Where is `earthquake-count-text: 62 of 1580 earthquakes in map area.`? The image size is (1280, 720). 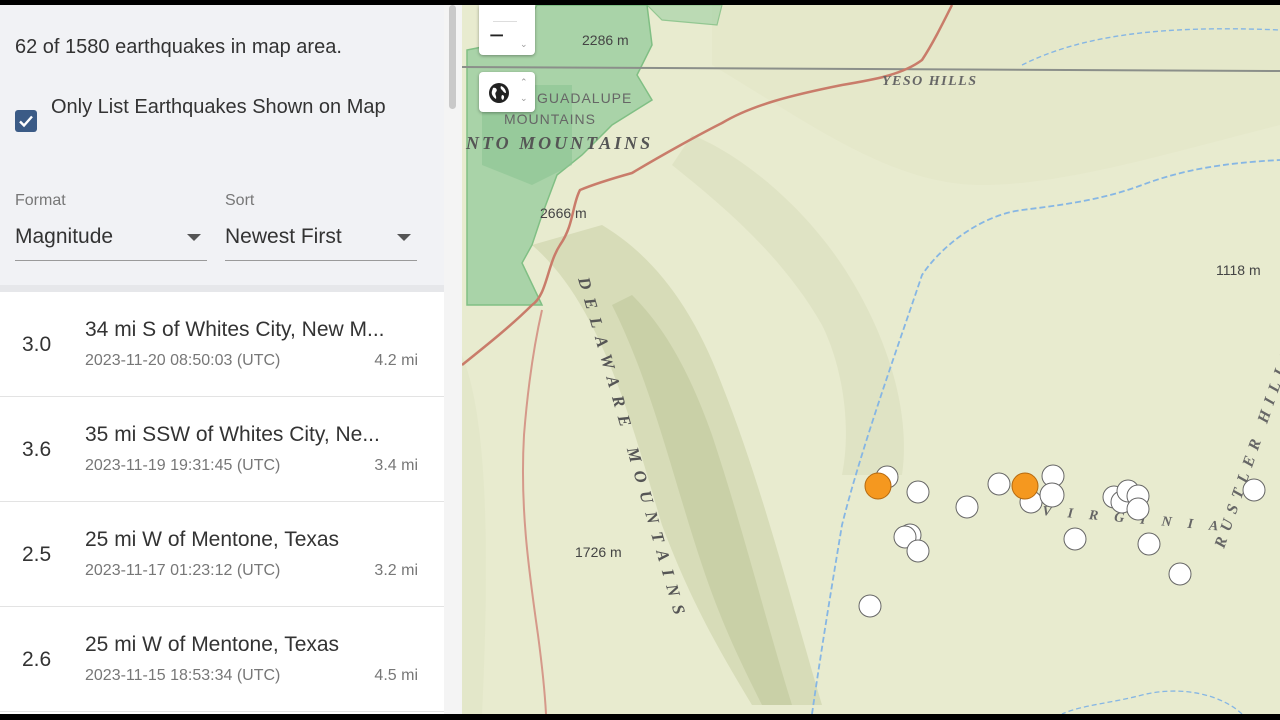
earthquake-count-text: 62 of 1580 earthquakes in map area. is located at coordinates (178, 47).